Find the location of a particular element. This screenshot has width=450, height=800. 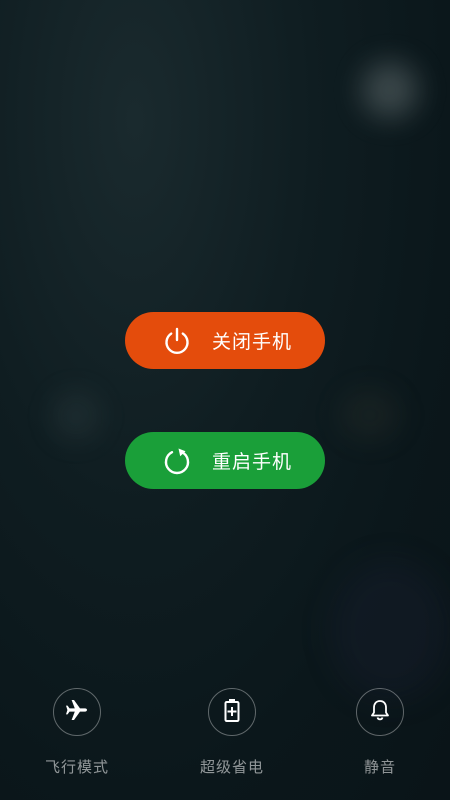

super-power-saving-button: 超级省电 is located at coordinates (232, 732).